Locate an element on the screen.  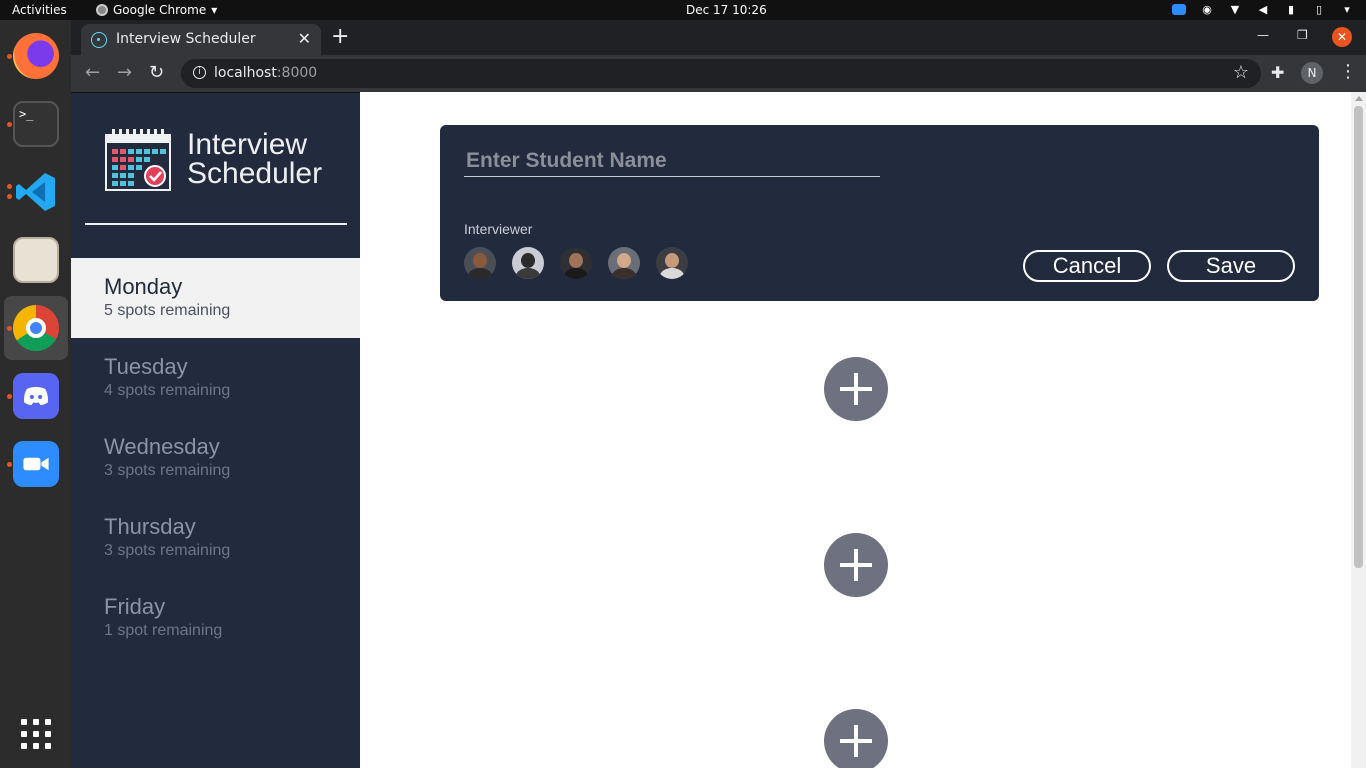
day-name: Tuesday is located at coordinates (146, 366).